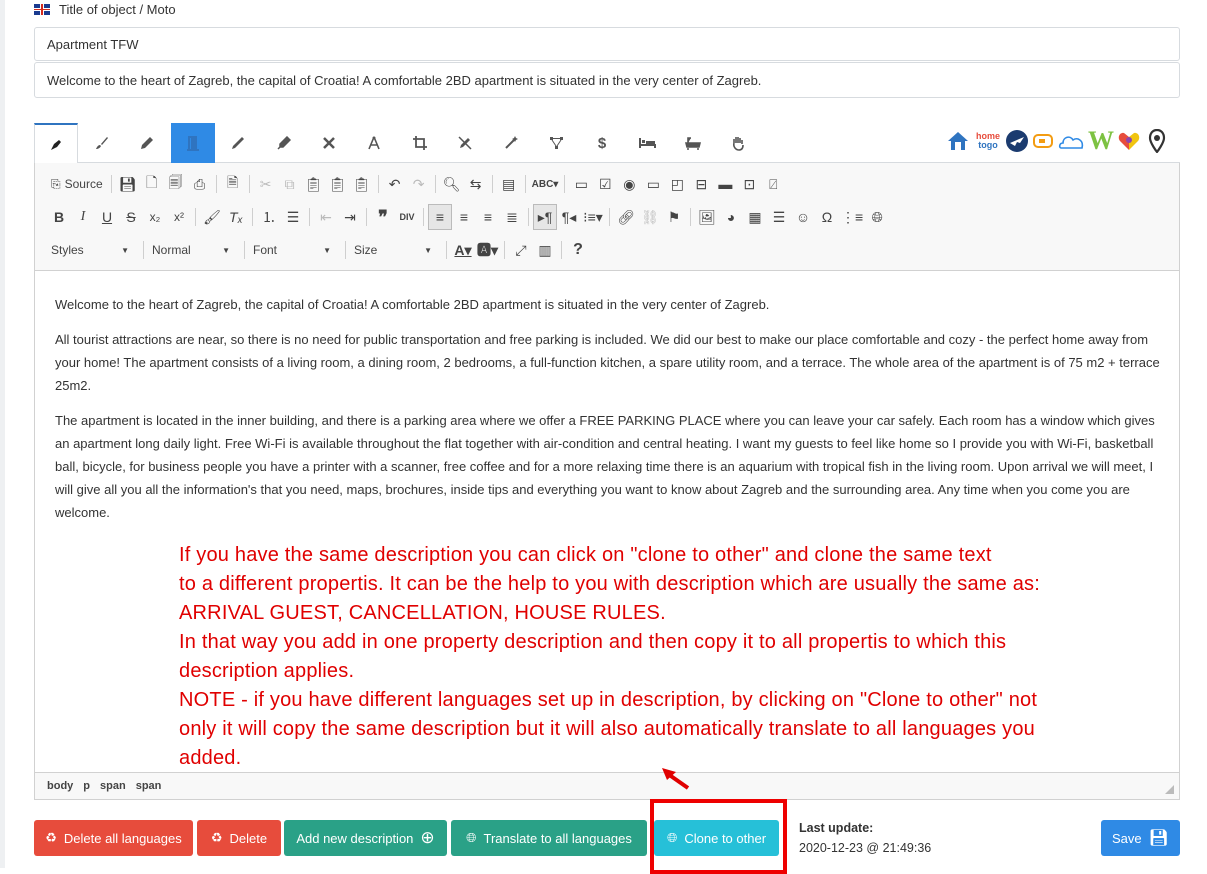 The image size is (1207, 874). What do you see at coordinates (701, 184) in the screenshot?
I see `select-button: ⊟` at bounding box center [701, 184].